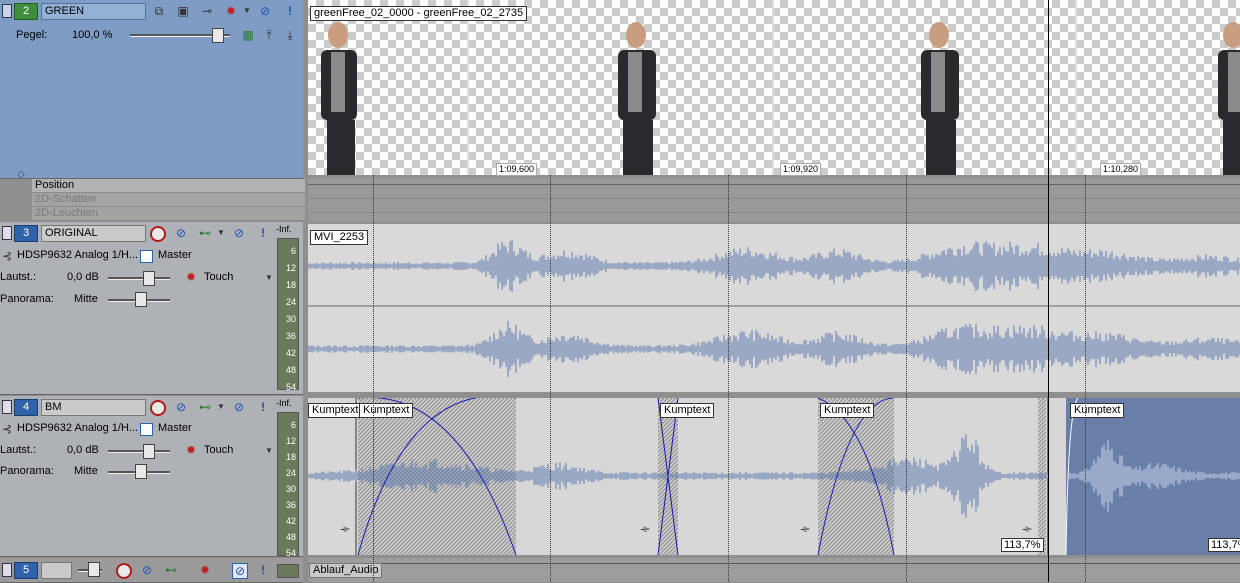  Describe the element at coordinates (183, 11) in the screenshot. I see `parent-overlay-icon: ▣` at that location.